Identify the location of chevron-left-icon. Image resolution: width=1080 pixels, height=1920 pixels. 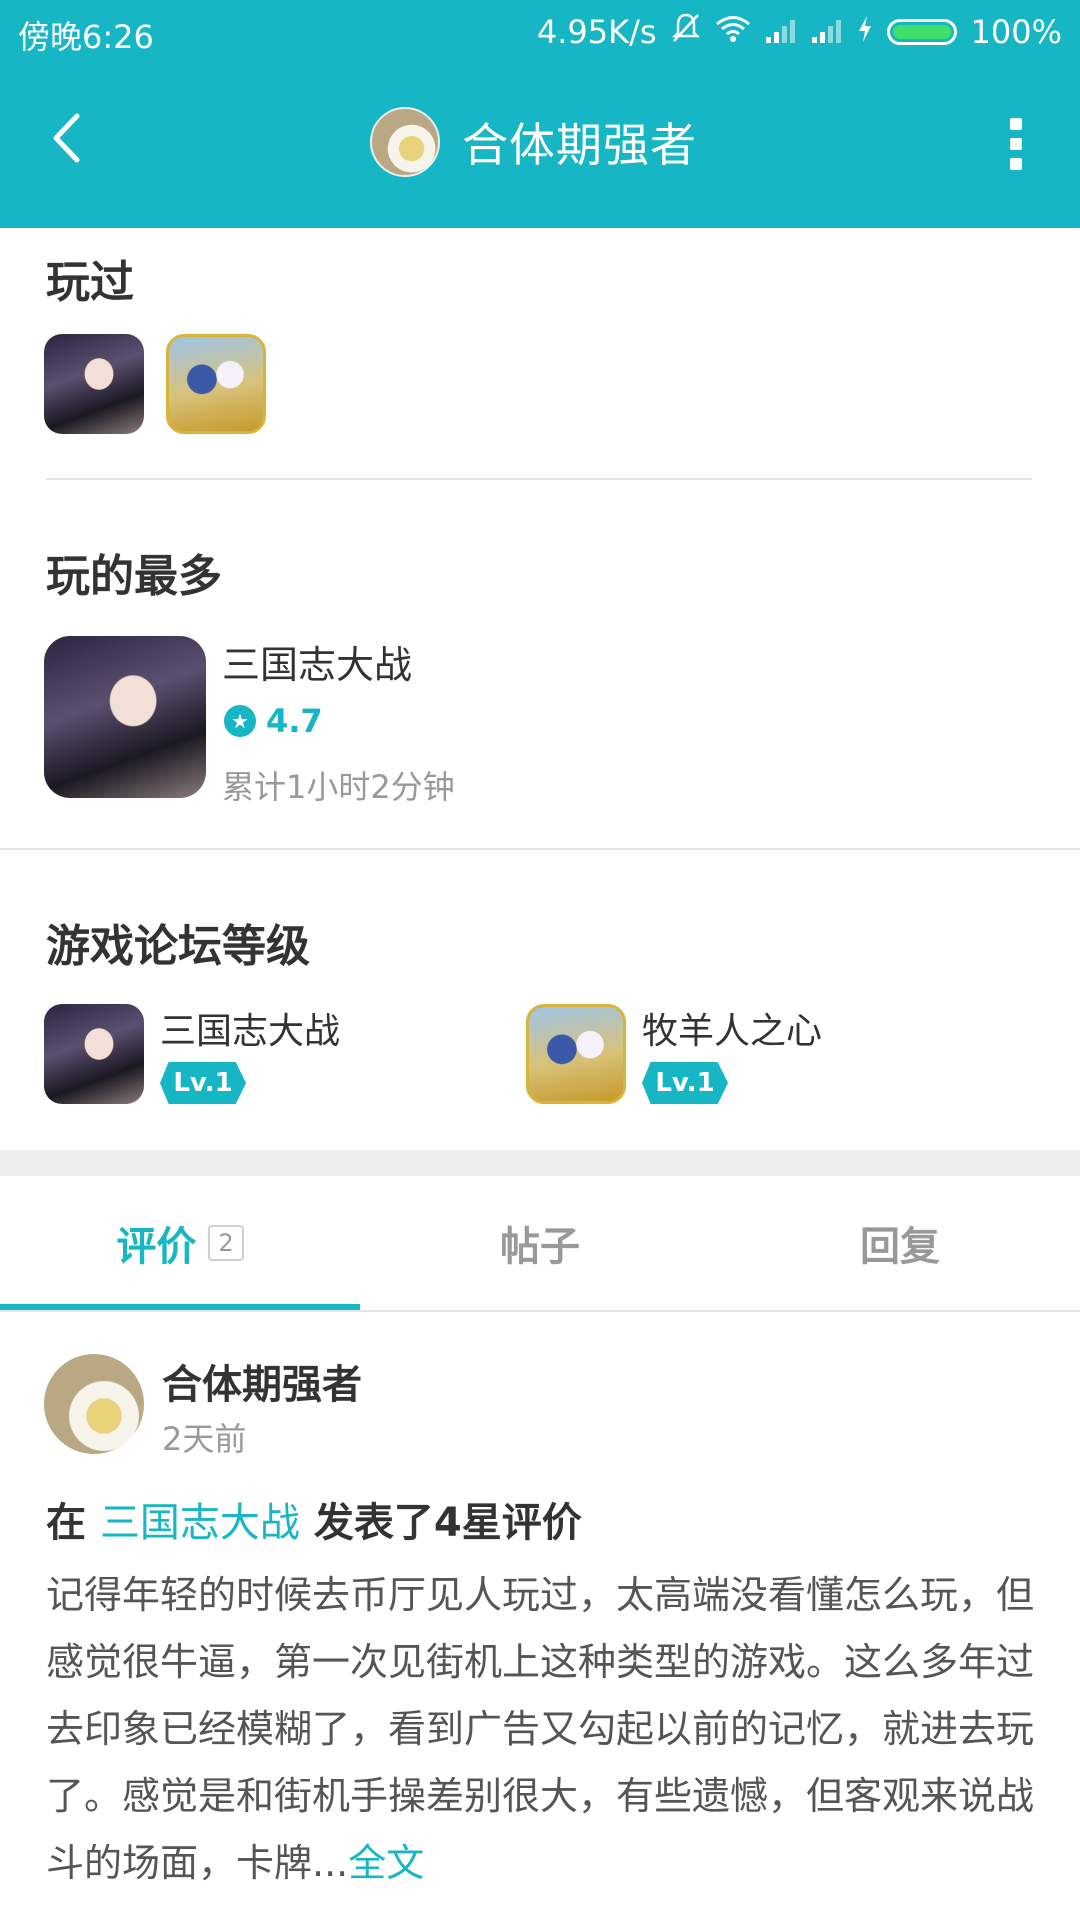
(66, 138).